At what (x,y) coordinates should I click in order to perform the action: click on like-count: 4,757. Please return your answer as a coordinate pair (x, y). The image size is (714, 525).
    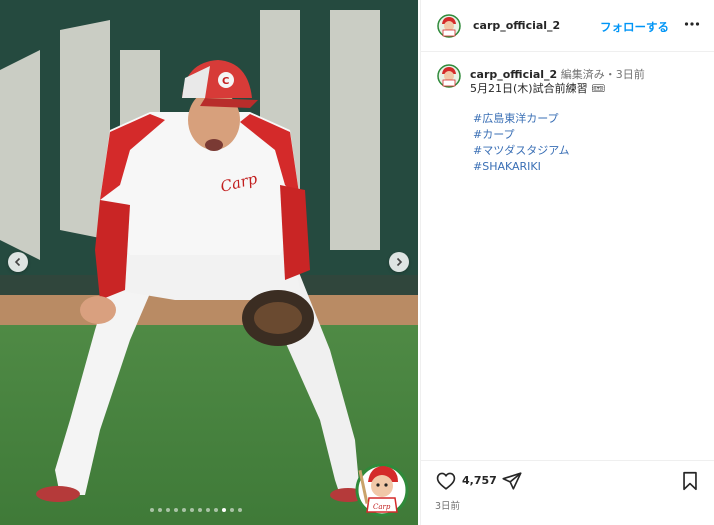
    Looking at the image, I should click on (479, 480).